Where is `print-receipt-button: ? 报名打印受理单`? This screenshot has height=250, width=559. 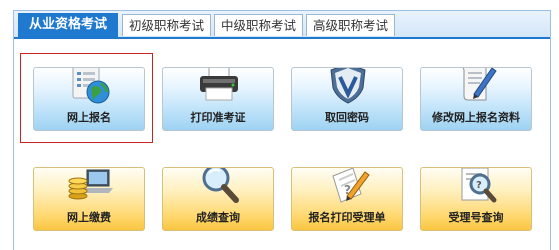 print-receipt-button: ? 报名打印受理单 is located at coordinates (347, 199).